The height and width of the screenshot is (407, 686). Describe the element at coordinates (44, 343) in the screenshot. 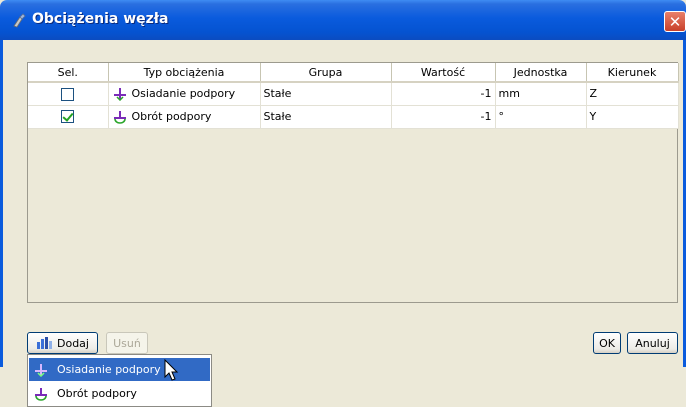

I see `add-load-icon` at that location.